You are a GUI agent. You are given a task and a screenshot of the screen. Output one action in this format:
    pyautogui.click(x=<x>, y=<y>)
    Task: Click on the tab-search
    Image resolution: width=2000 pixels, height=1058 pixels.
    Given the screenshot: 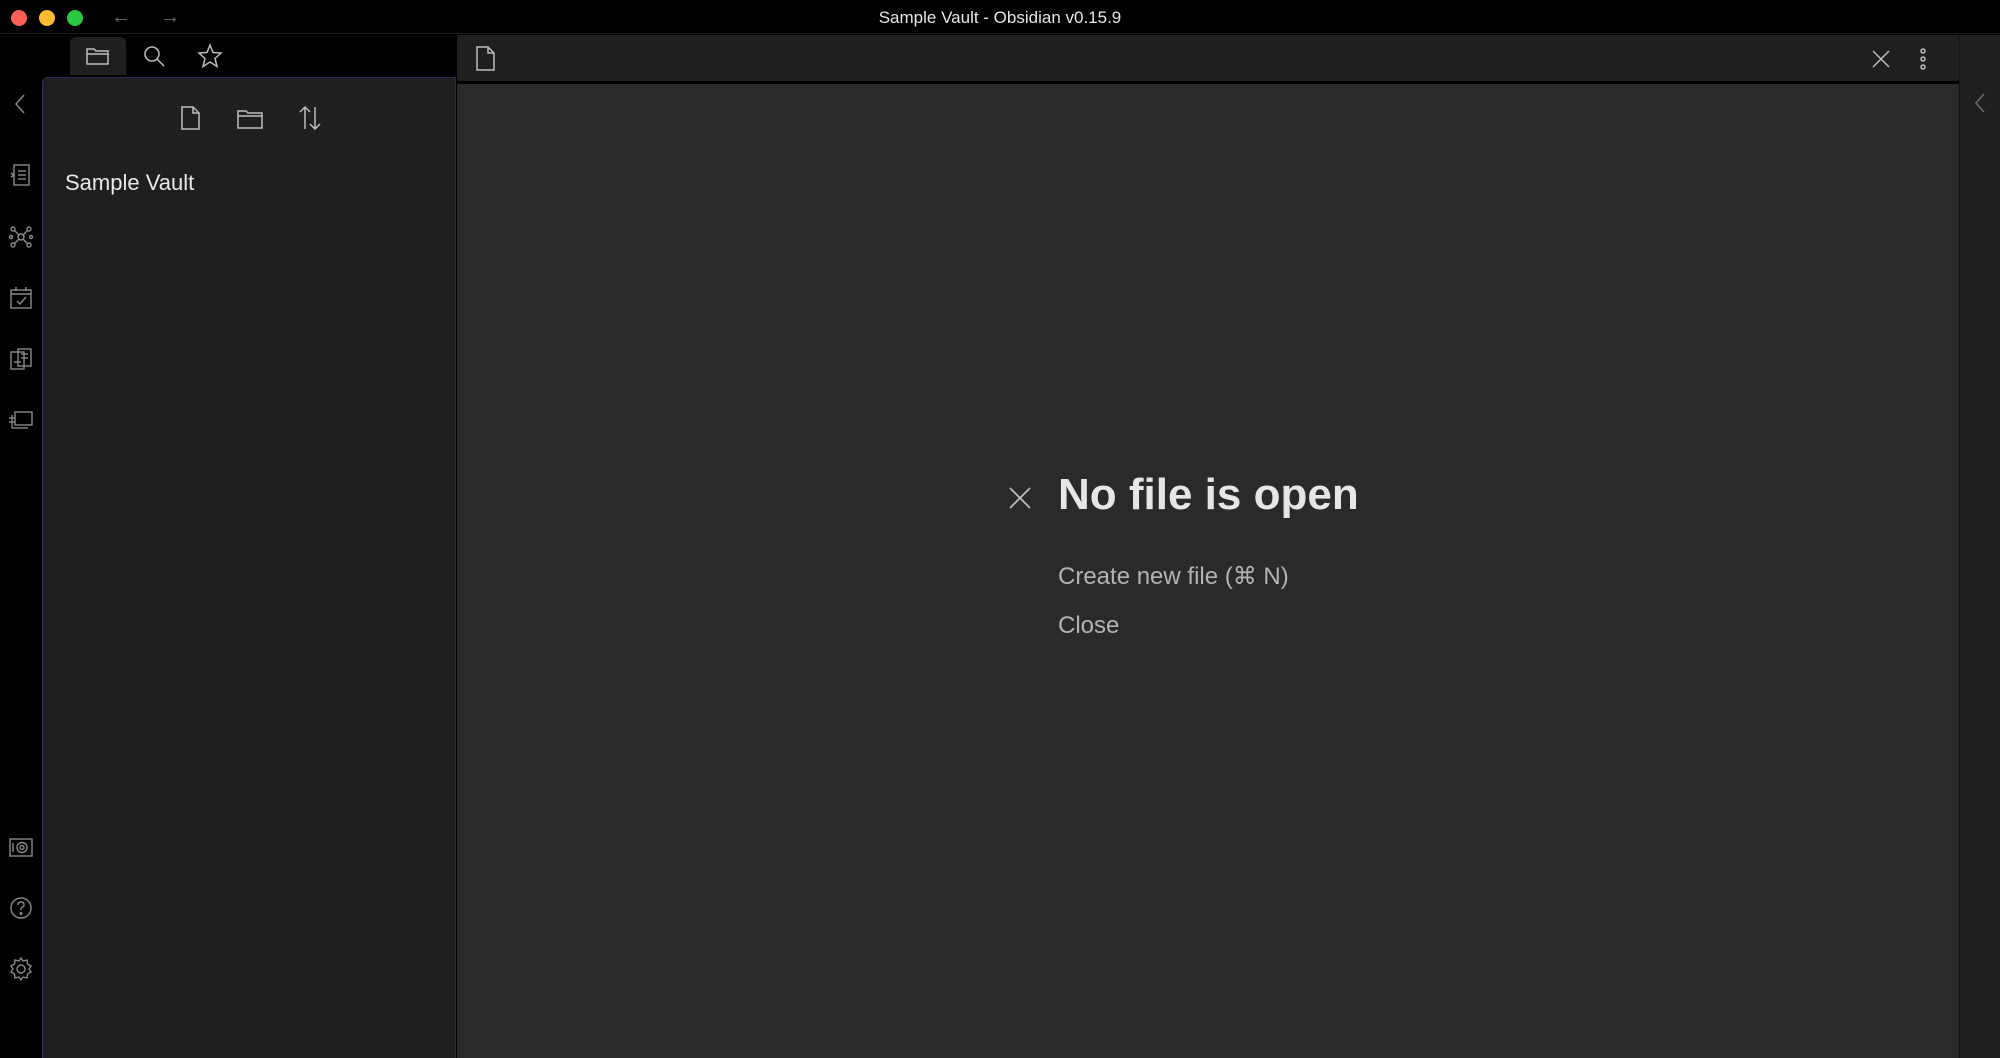 What is the action you would take?
    pyautogui.click(x=154, y=56)
    